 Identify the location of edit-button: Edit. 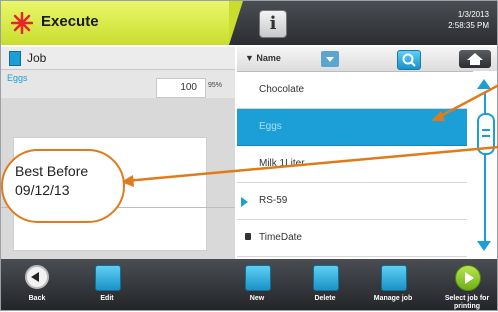
(107, 284).